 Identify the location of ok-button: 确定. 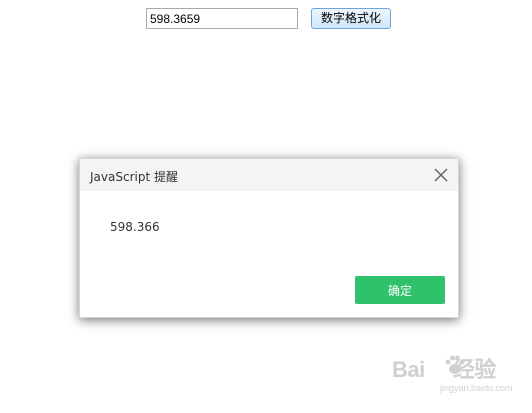
(400, 290).